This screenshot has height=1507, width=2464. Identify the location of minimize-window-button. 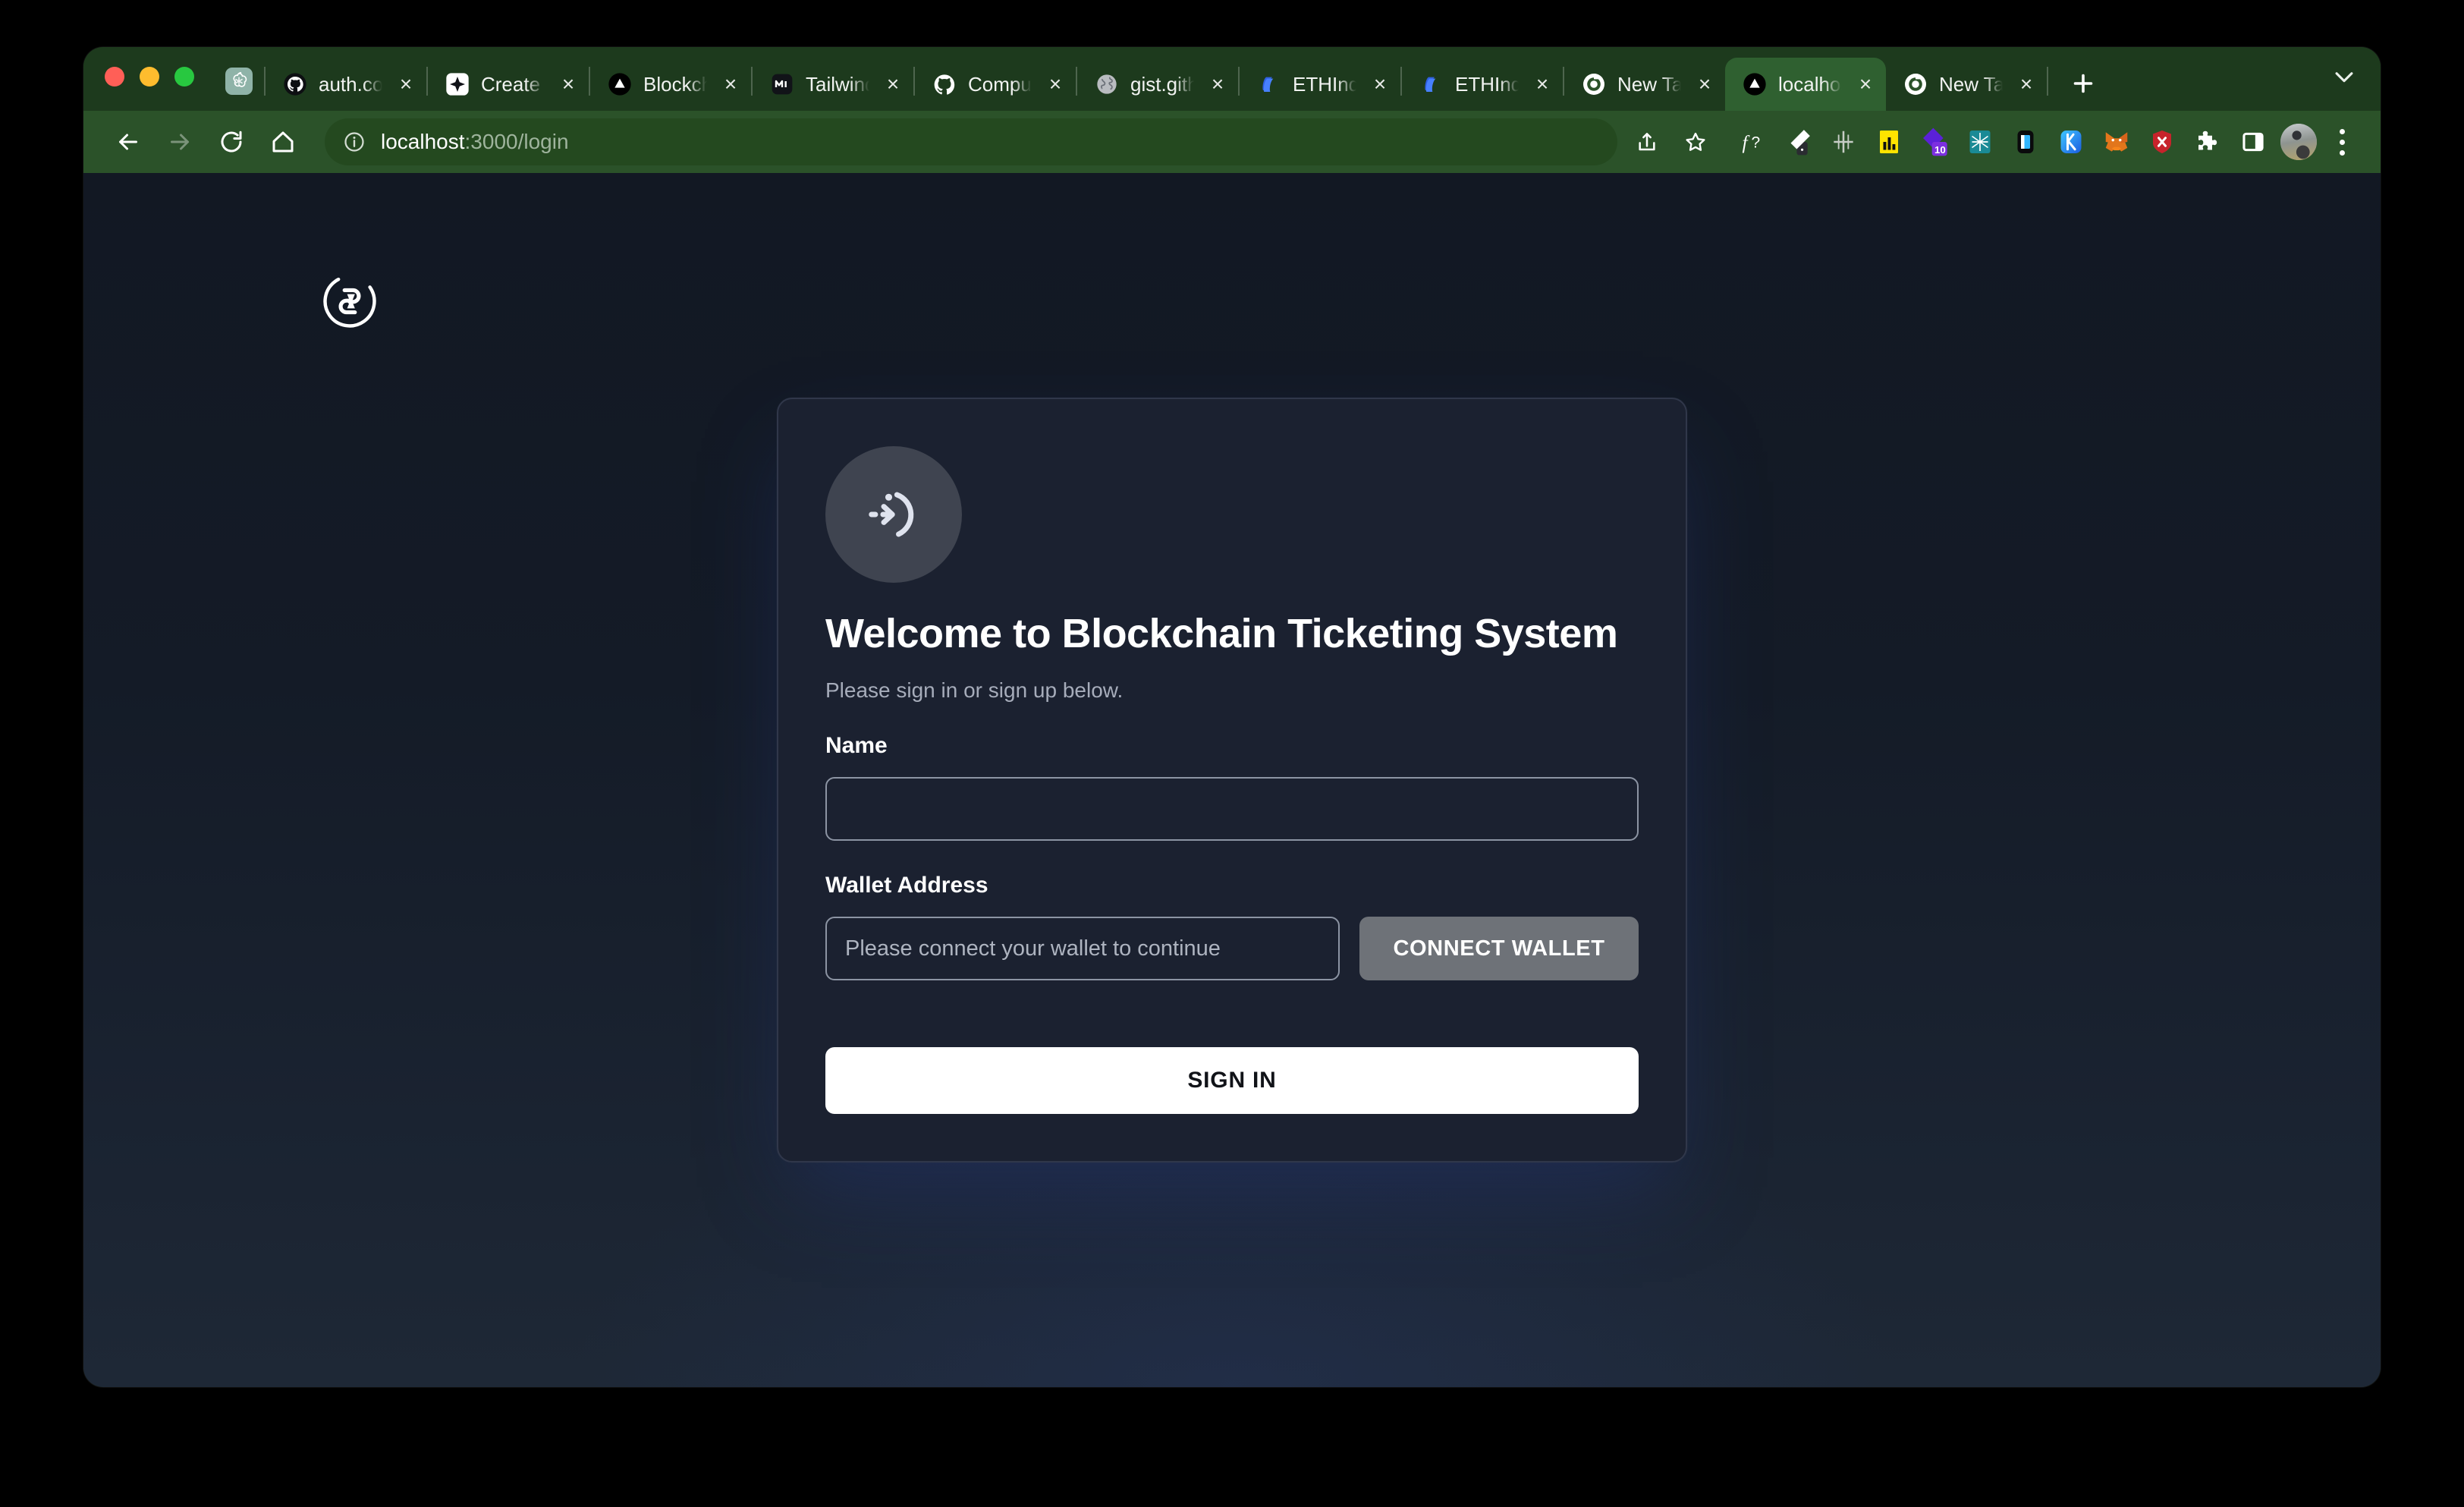
(149, 77).